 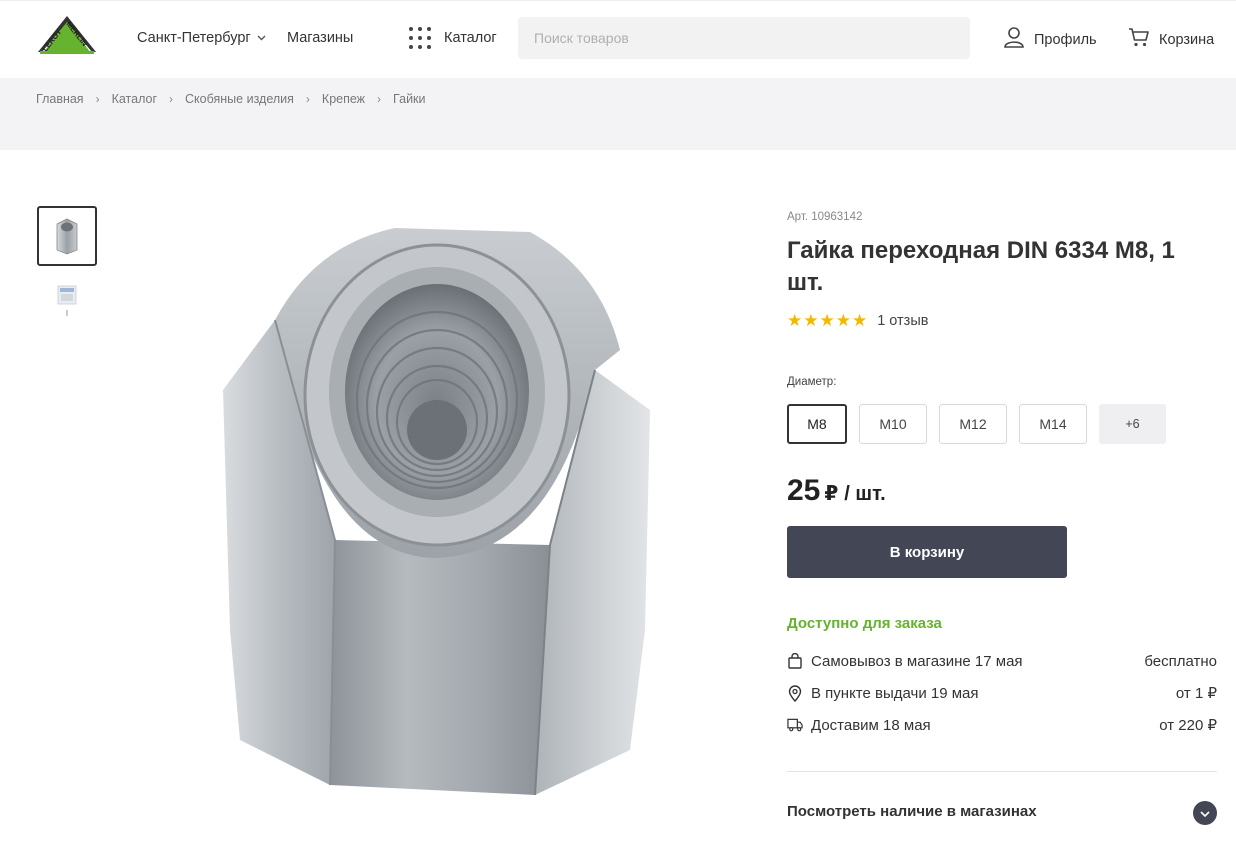 I want to click on delivery-price: от 1 ₽, so click(x=1196, y=693).